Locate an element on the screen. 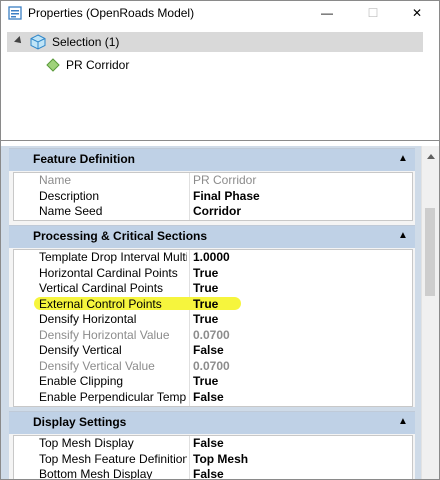 The height and width of the screenshot is (480, 440). section-header: Display Settings ▲ is located at coordinates (212, 423).